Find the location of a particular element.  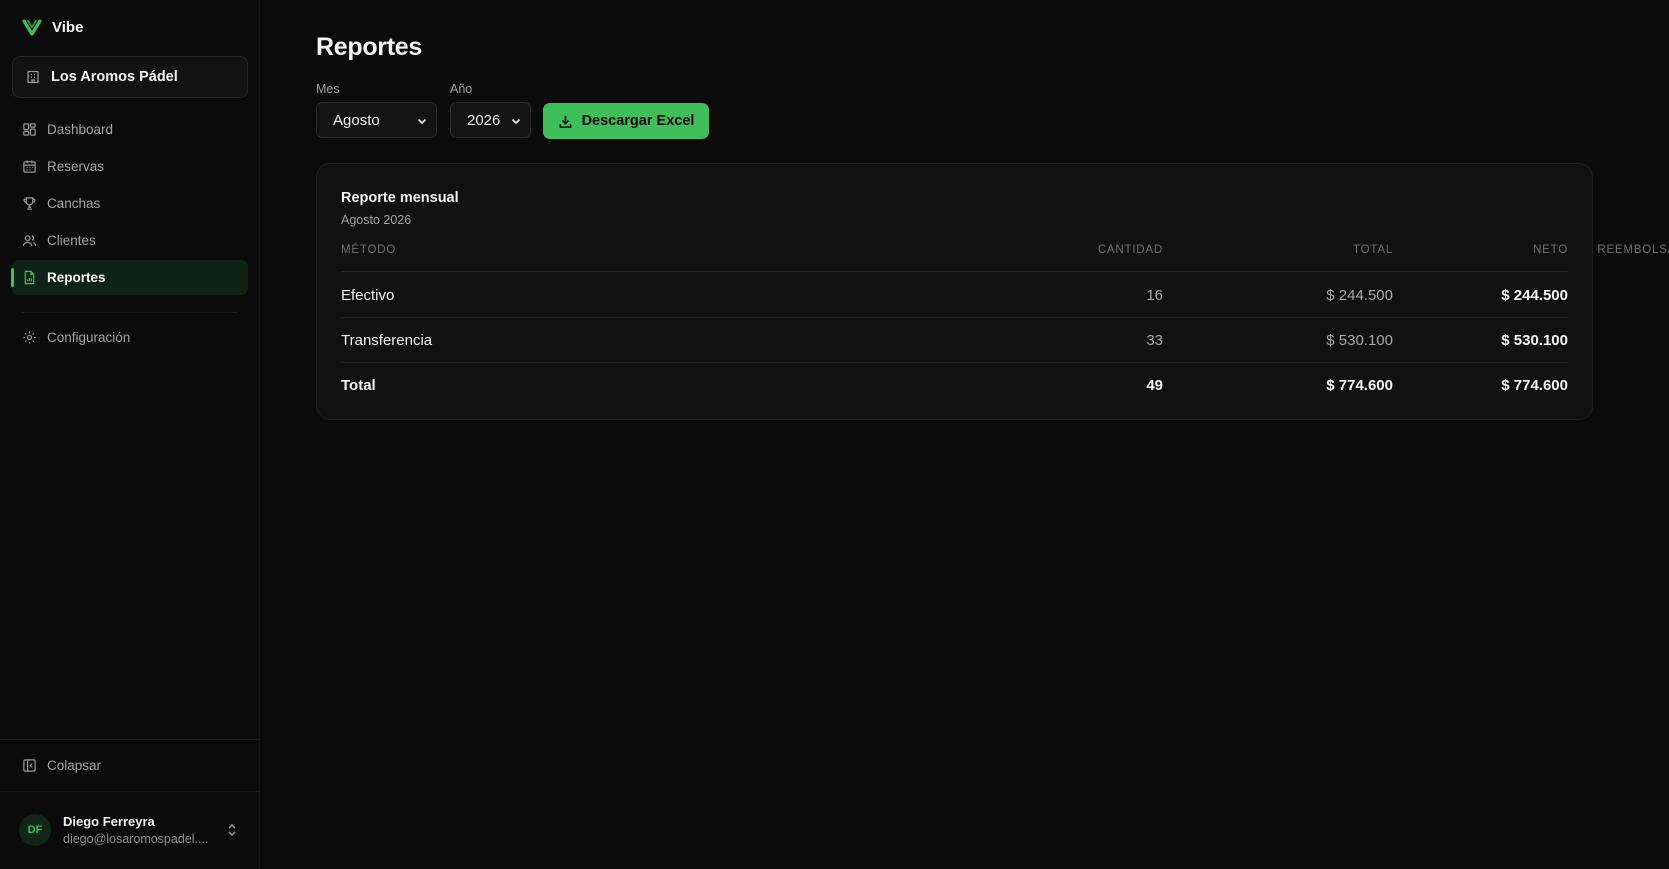

sidebar-item-reportes: Reportes is located at coordinates (129, 277).